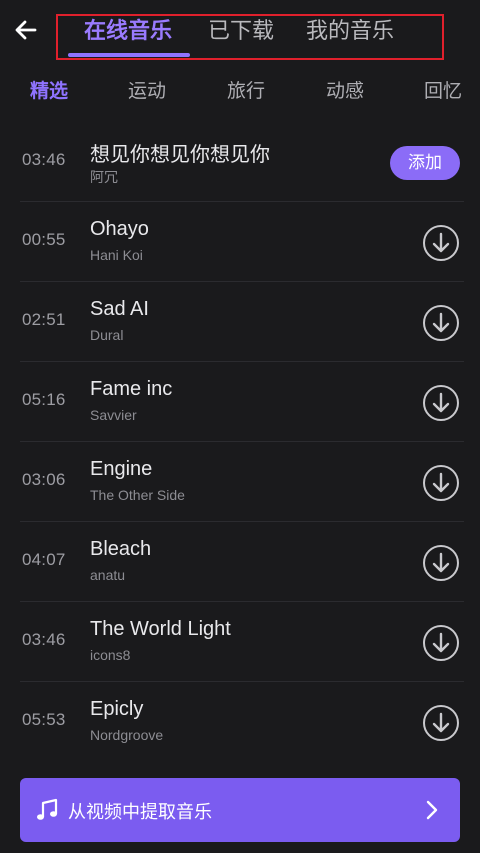 The image size is (480, 853). Describe the element at coordinates (110, 655) in the screenshot. I see `song-artist: icons8` at that location.